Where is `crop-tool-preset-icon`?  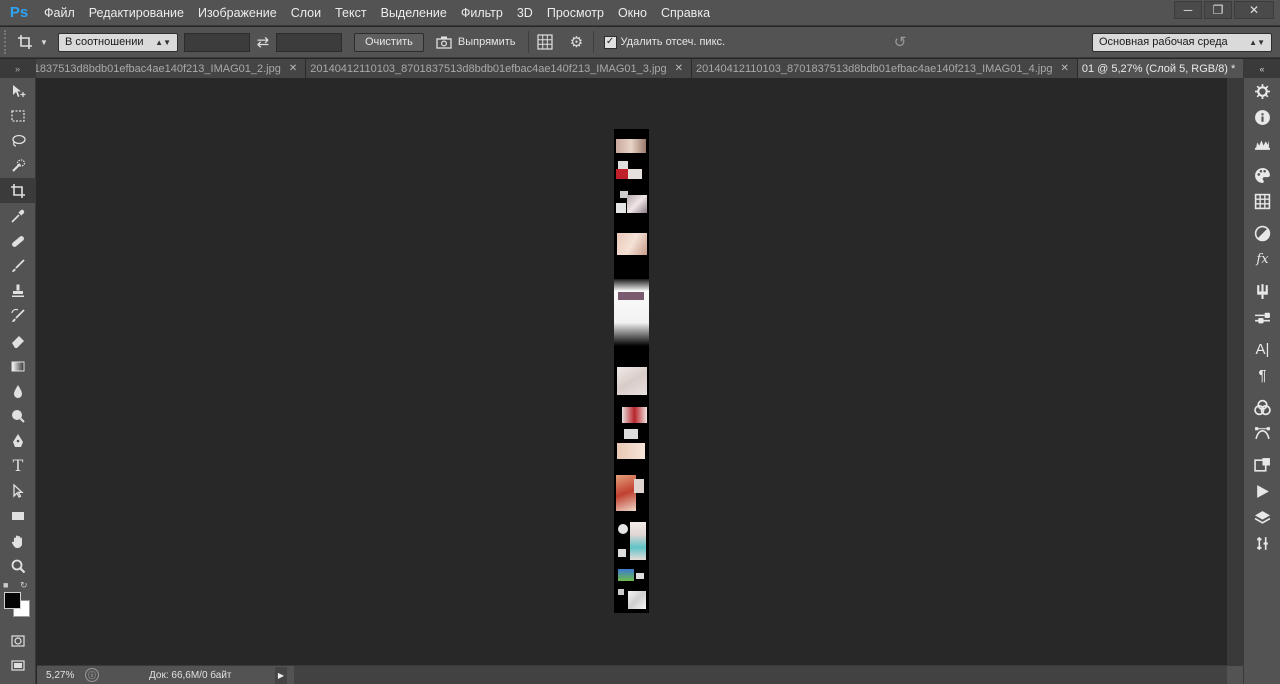 crop-tool-preset-icon is located at coordinates (25, 42).